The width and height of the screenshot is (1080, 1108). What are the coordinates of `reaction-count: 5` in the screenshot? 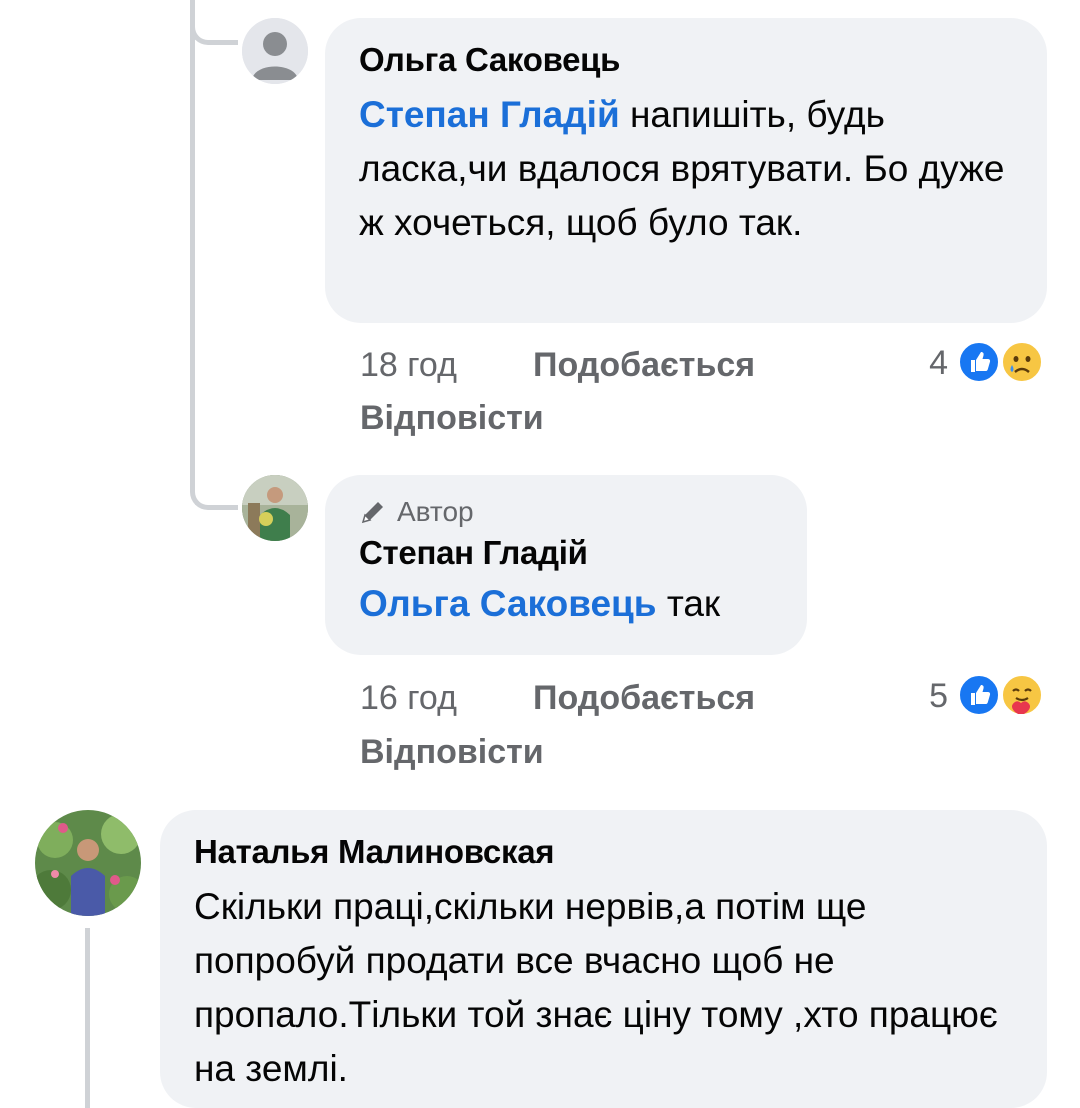 It's located at (929, 696).